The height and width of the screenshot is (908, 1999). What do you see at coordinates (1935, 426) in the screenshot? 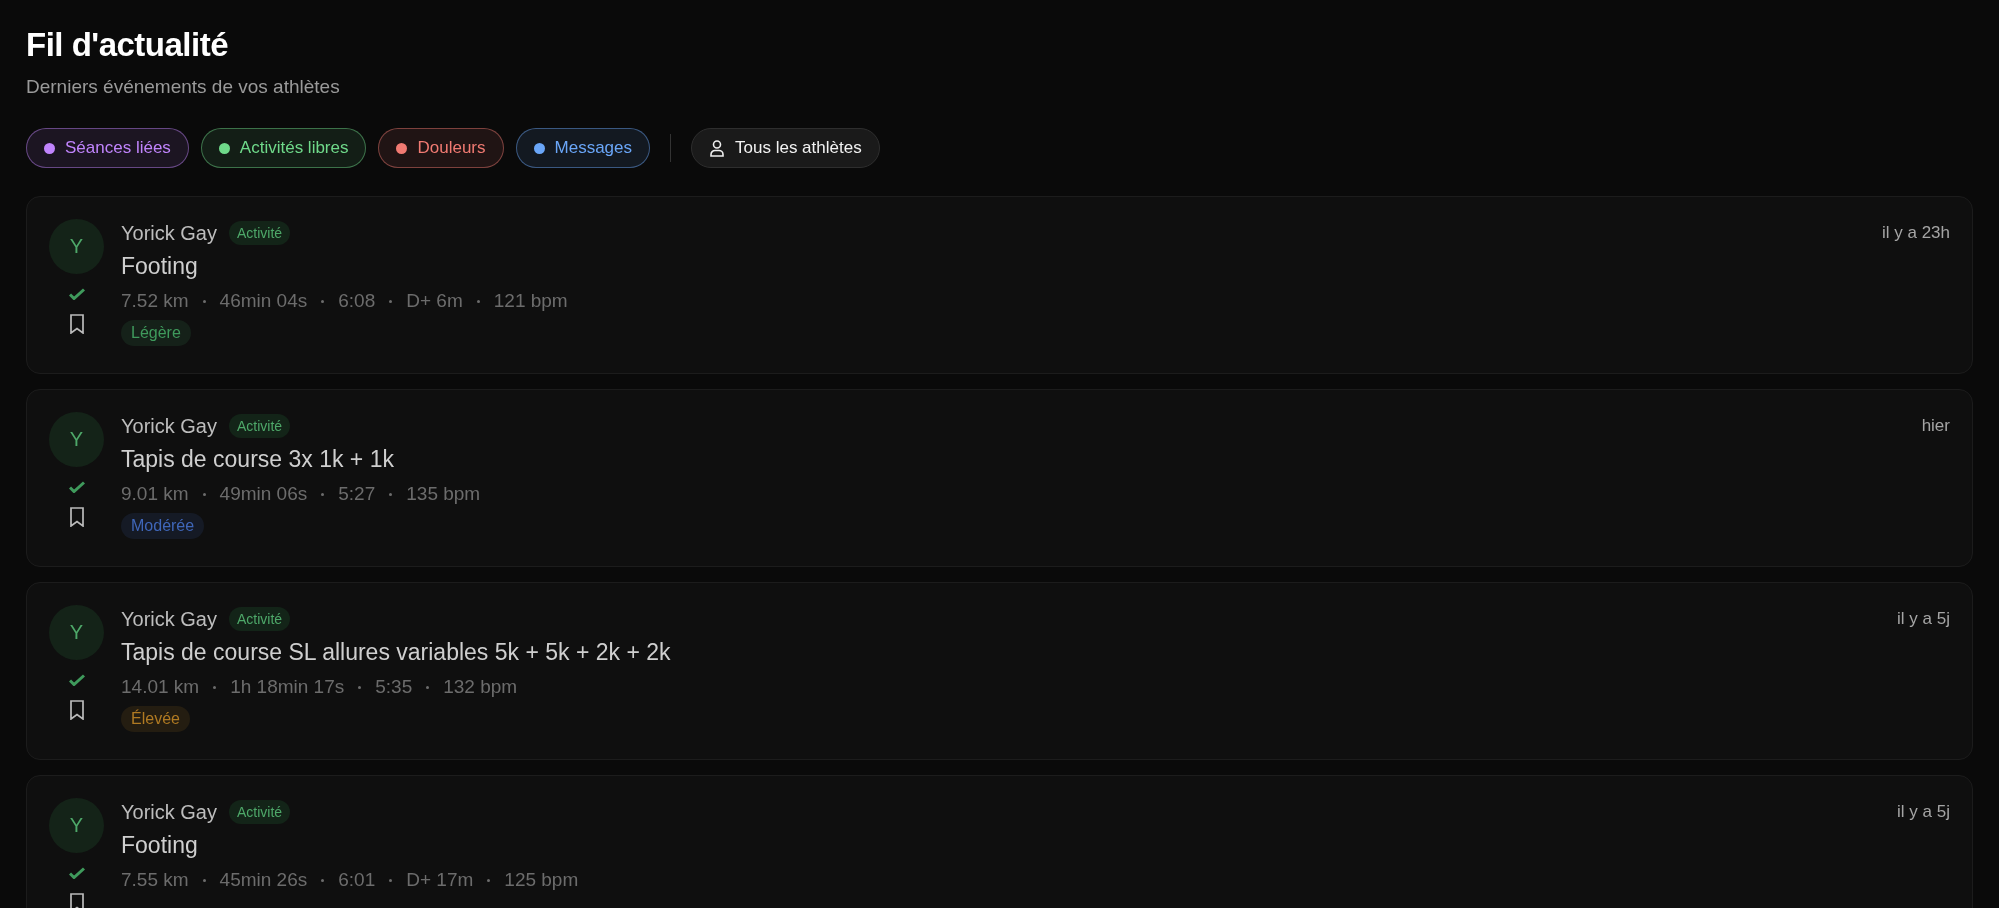
I see `timestamp: hier` at bounding box center [1935, 426].